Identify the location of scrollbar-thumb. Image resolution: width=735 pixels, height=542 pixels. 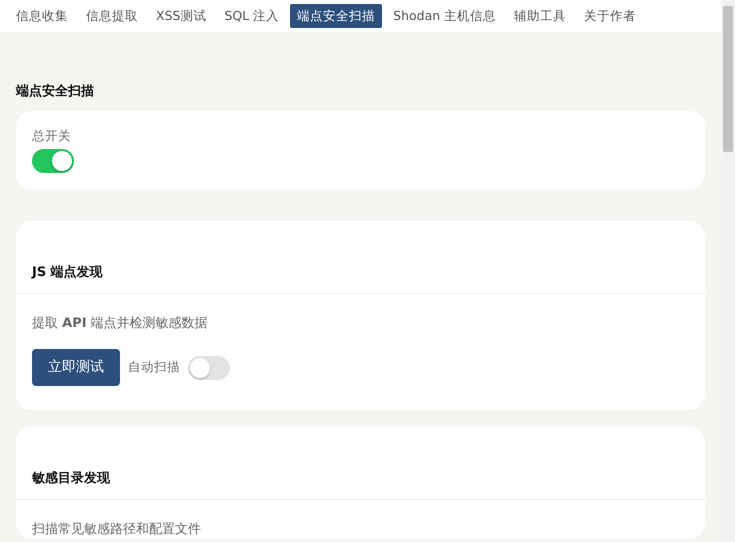
(728, 79).